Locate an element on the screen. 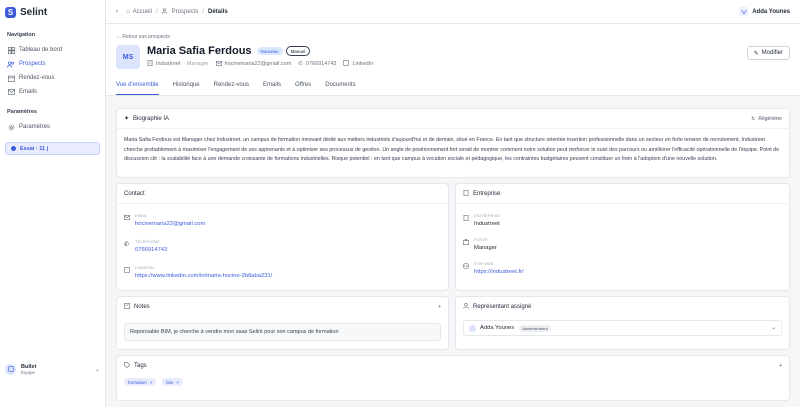 This screenshot has width=800, height=407. regenerate-label: Régénérer is located at coordinates (770, 118).